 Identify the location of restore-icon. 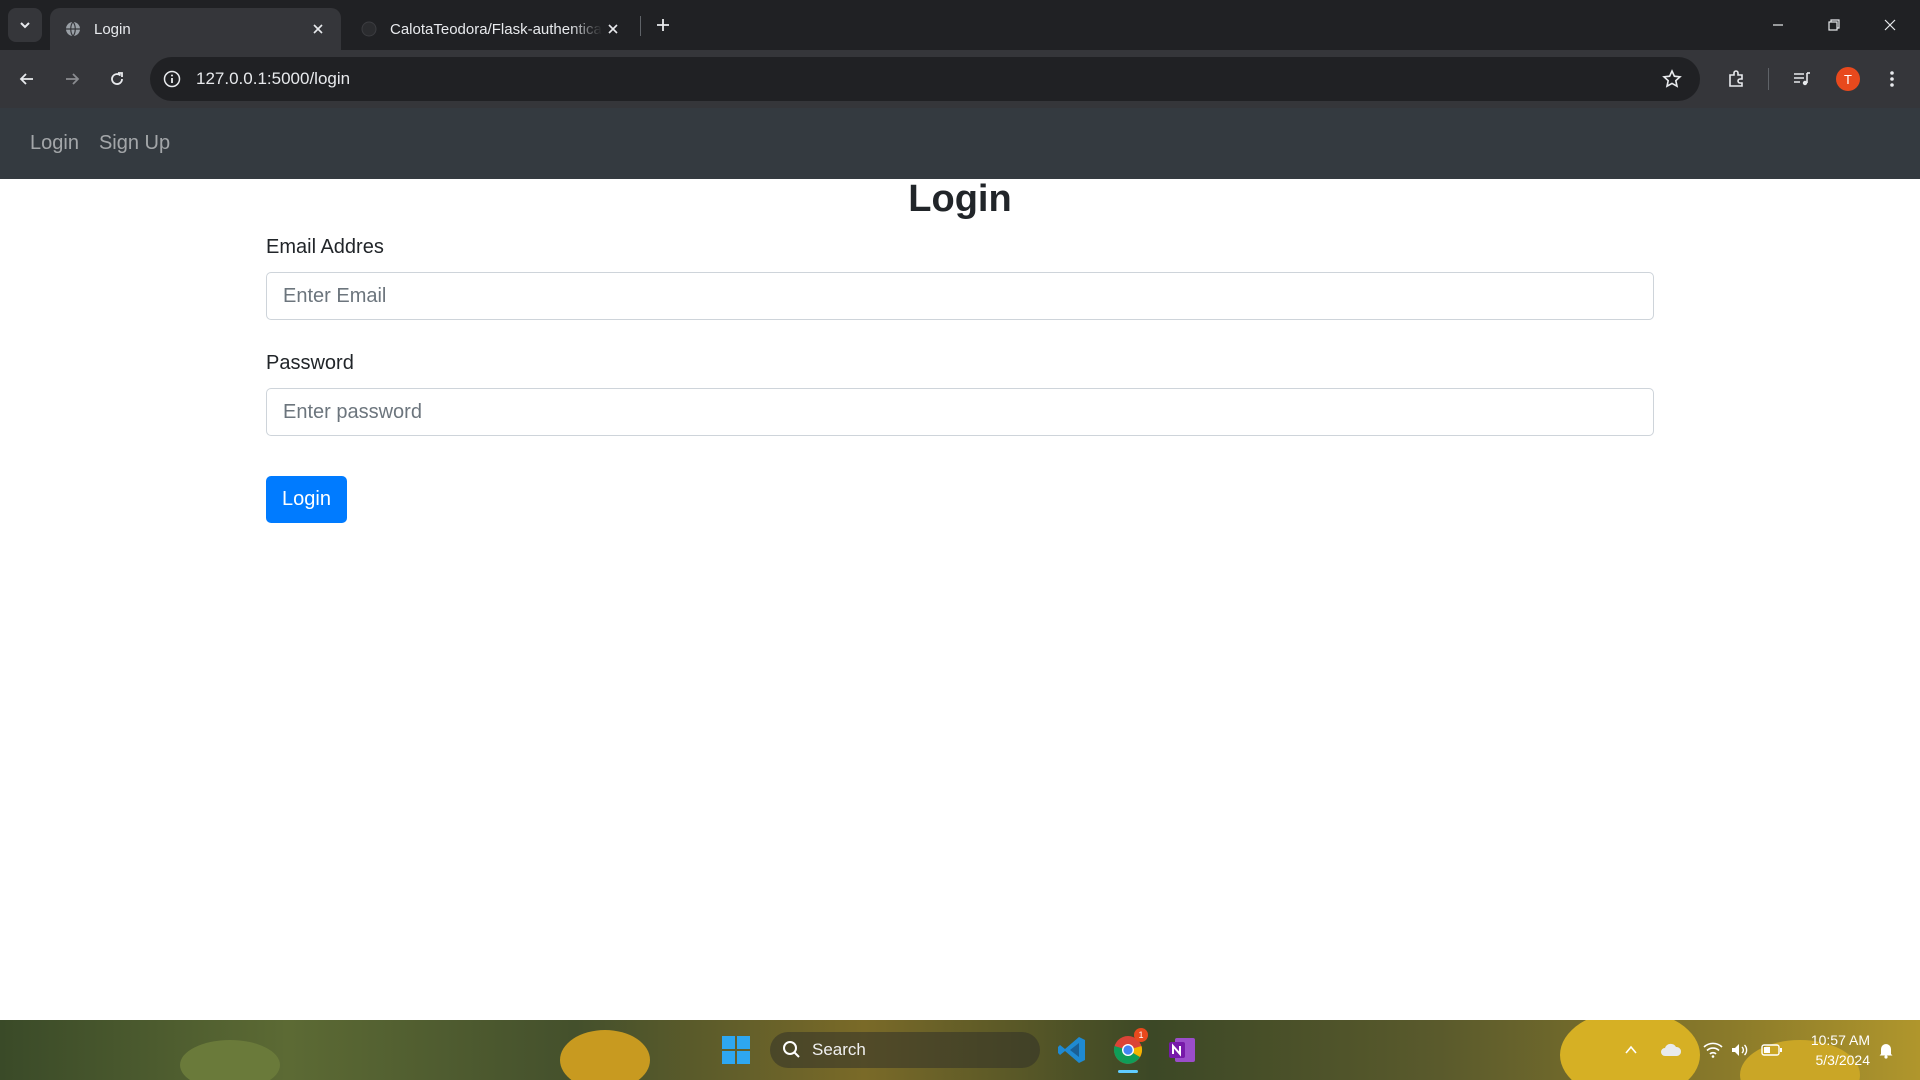
(1834, 25).